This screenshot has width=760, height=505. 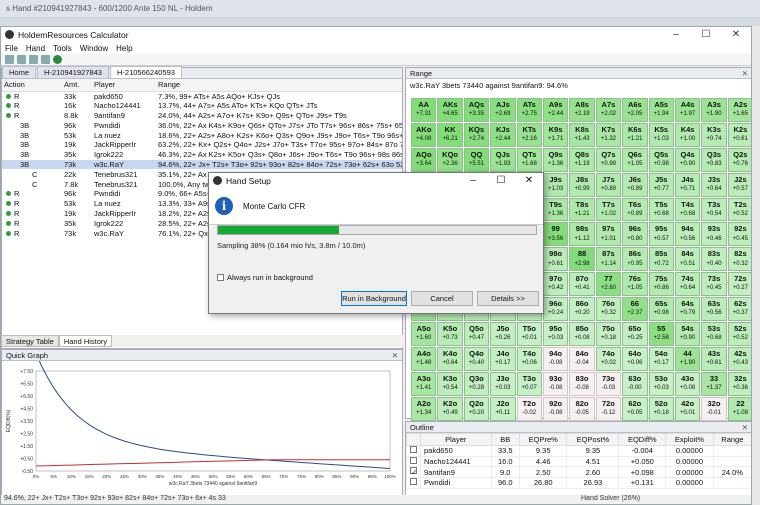 I want to click on range-cell: AJs +2.69, so click(x=503, y=110).